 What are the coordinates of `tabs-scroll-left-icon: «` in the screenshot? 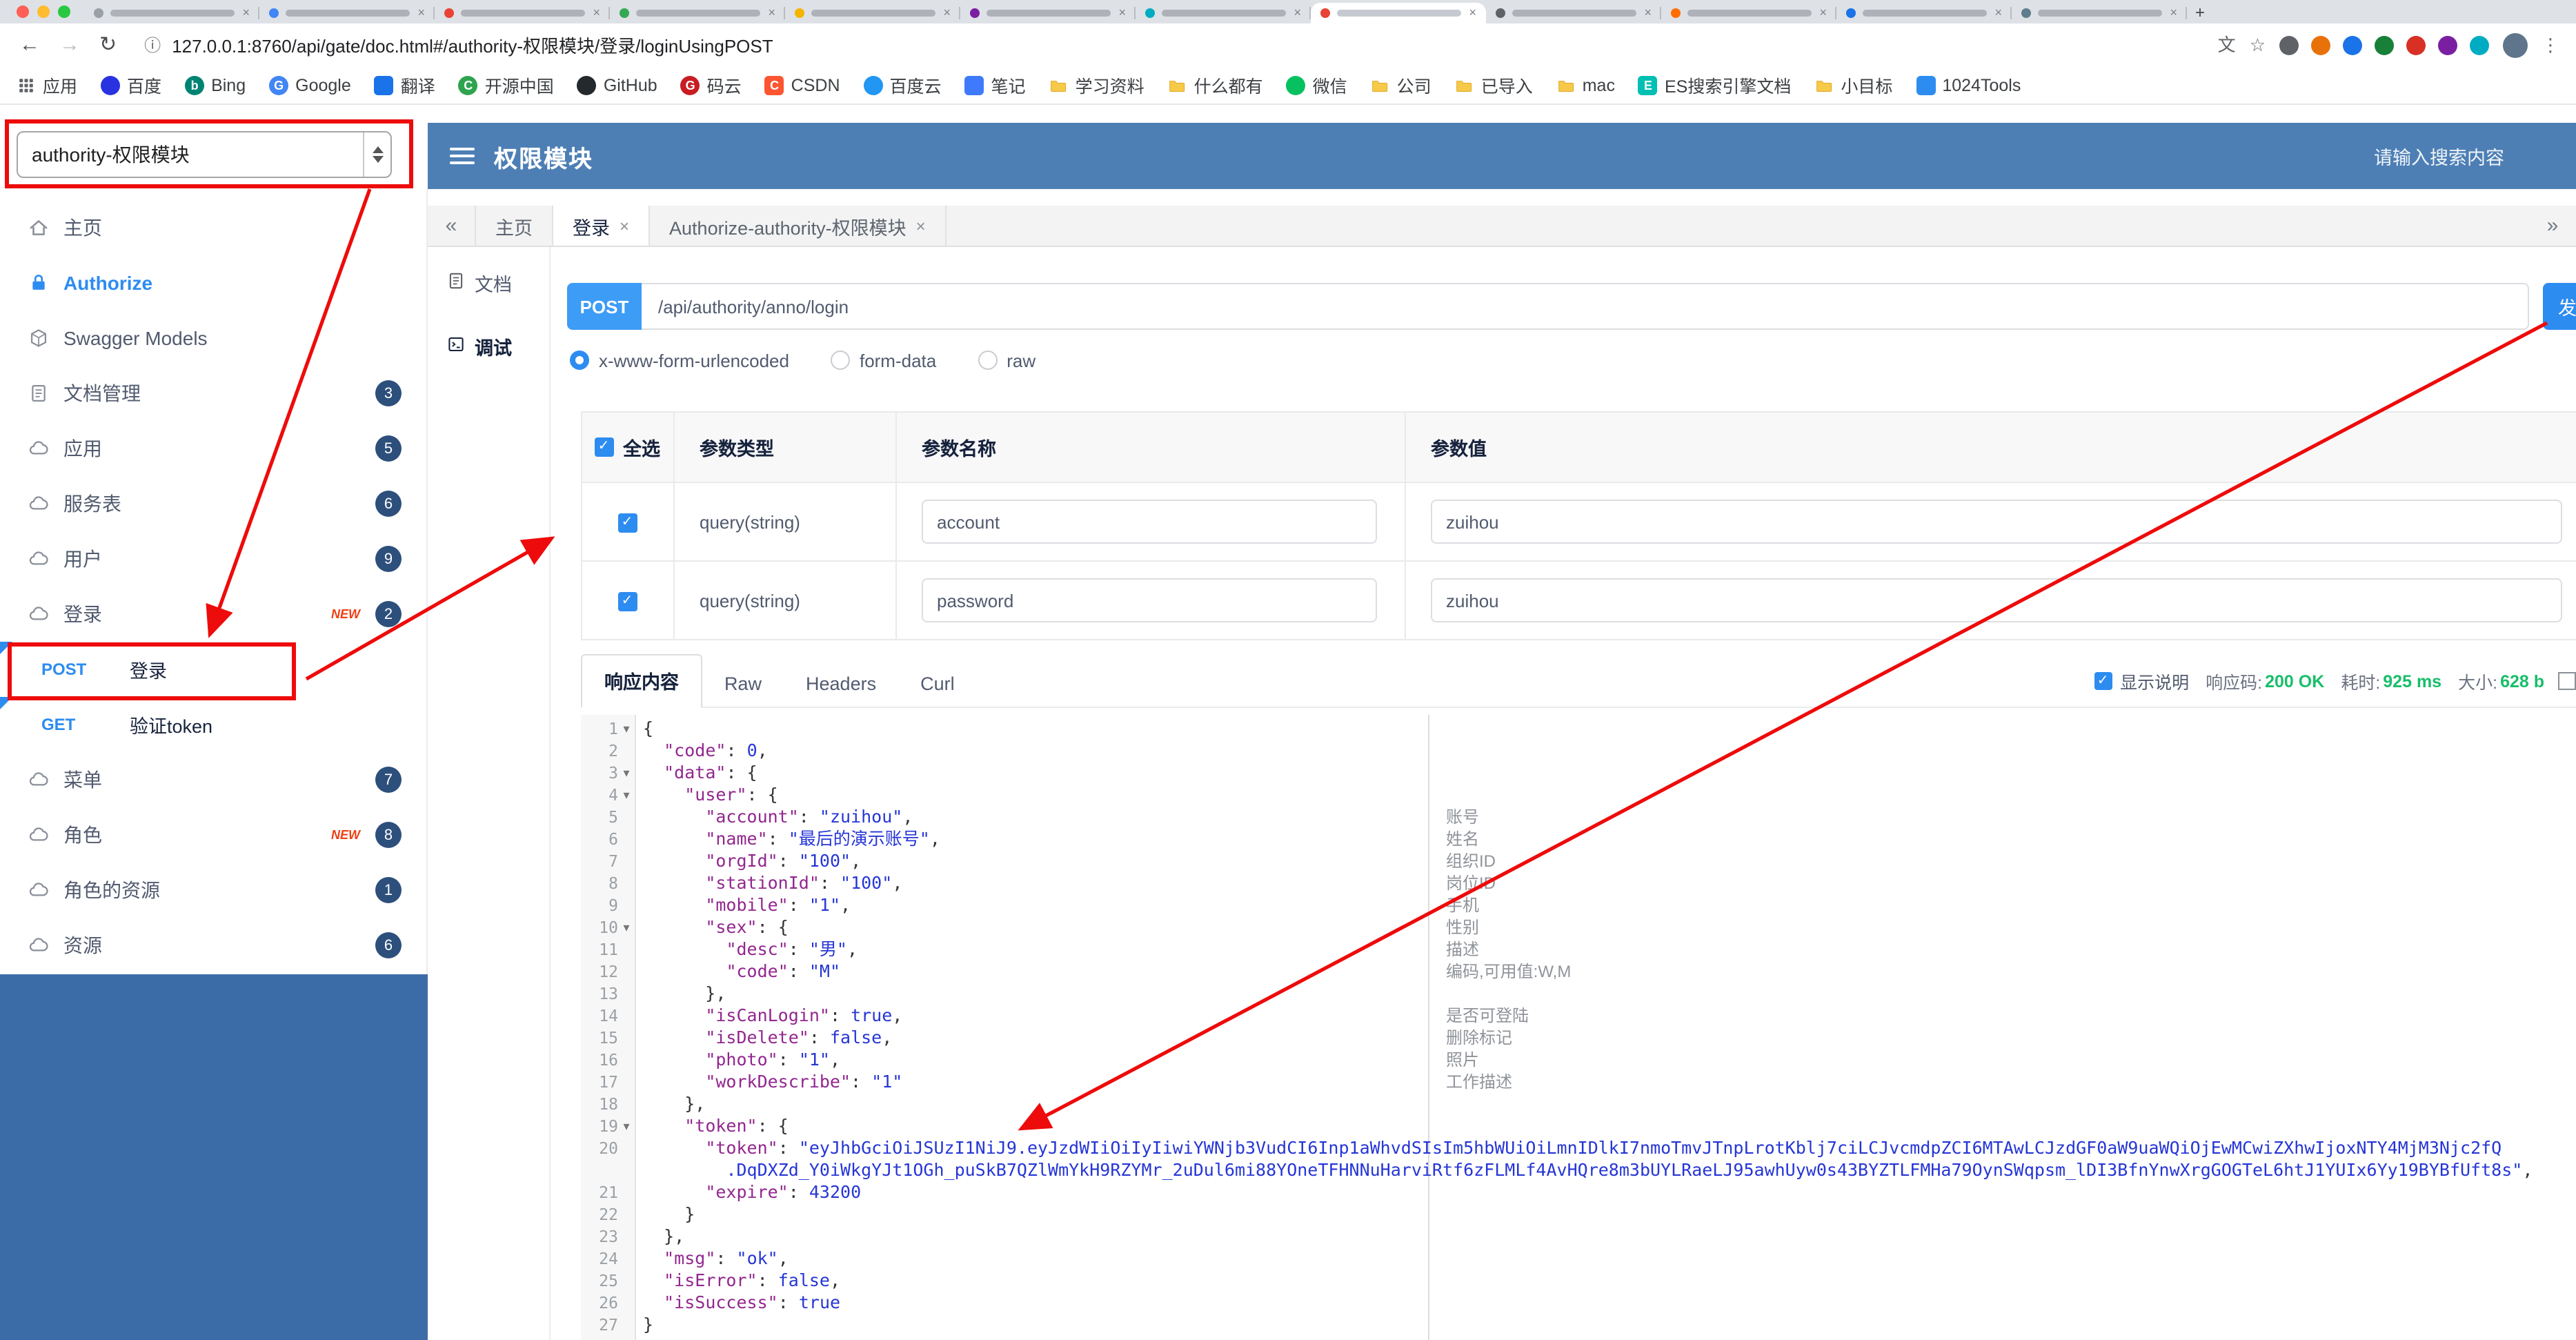 It's located at (451, 226).